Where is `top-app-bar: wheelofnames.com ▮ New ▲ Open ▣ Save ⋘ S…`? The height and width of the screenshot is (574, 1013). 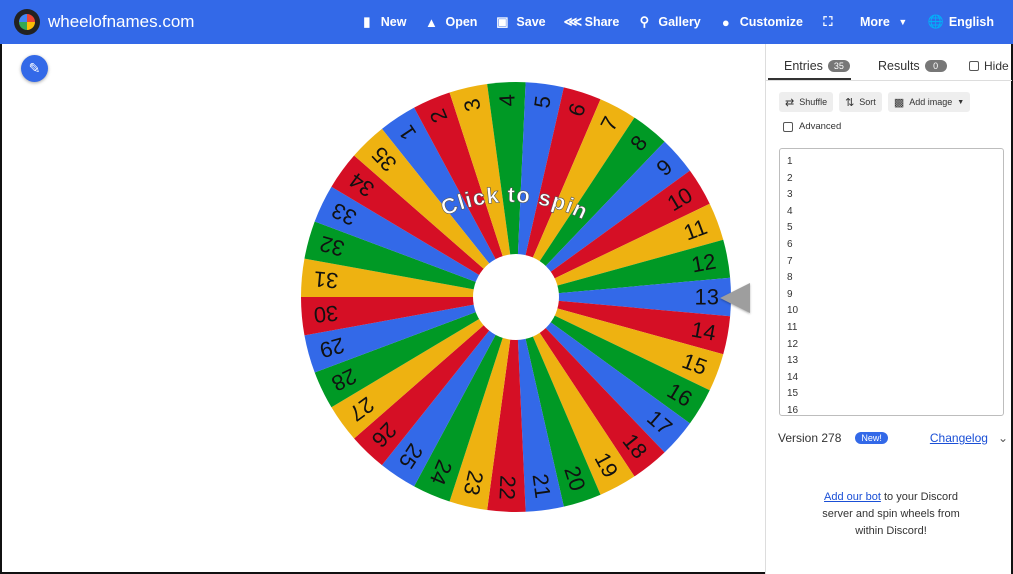
top-app-bar: wheelofnames.com ▮ New ▲ Open ▣ Save ⋘ S… is located at coordinates (506, 22).